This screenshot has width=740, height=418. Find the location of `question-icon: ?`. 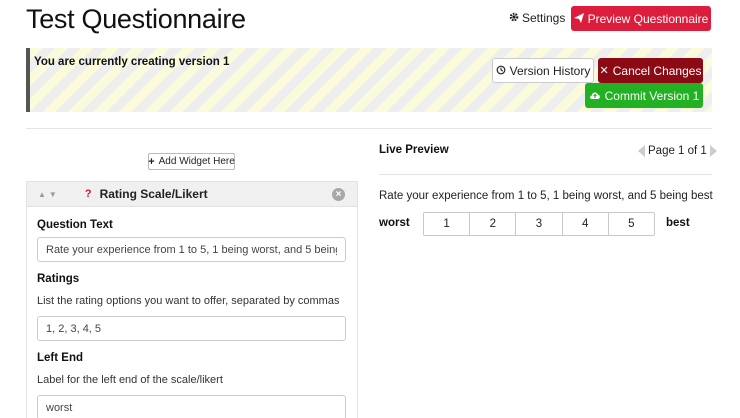

question-icon: ? is located at coordinates (88, 194).